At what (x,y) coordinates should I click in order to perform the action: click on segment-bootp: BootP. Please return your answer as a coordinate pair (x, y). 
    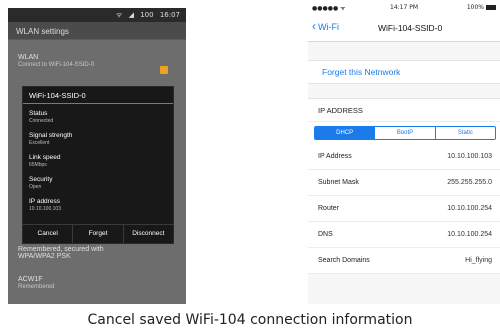
    Looking at the image, I should click on (405, 133).